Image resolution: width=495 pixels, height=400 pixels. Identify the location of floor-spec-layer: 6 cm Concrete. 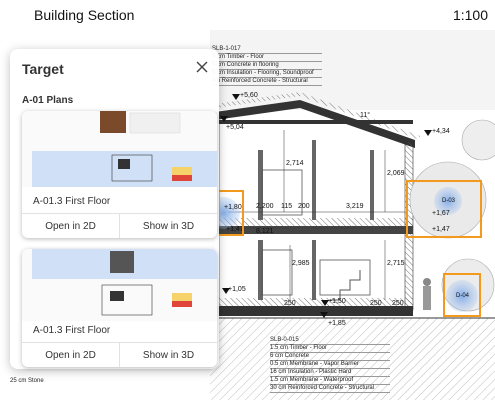
(330, 357).